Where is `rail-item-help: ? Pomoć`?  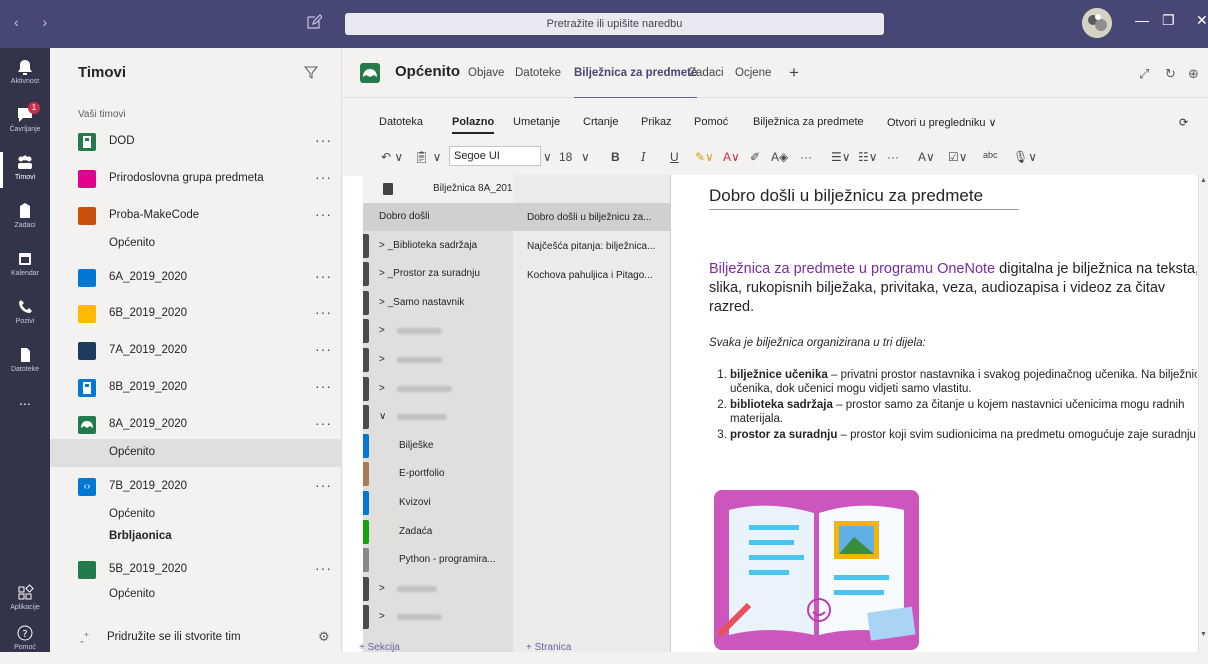
rail-item-help: ? Pomoć is located at coordinates (25, 640).